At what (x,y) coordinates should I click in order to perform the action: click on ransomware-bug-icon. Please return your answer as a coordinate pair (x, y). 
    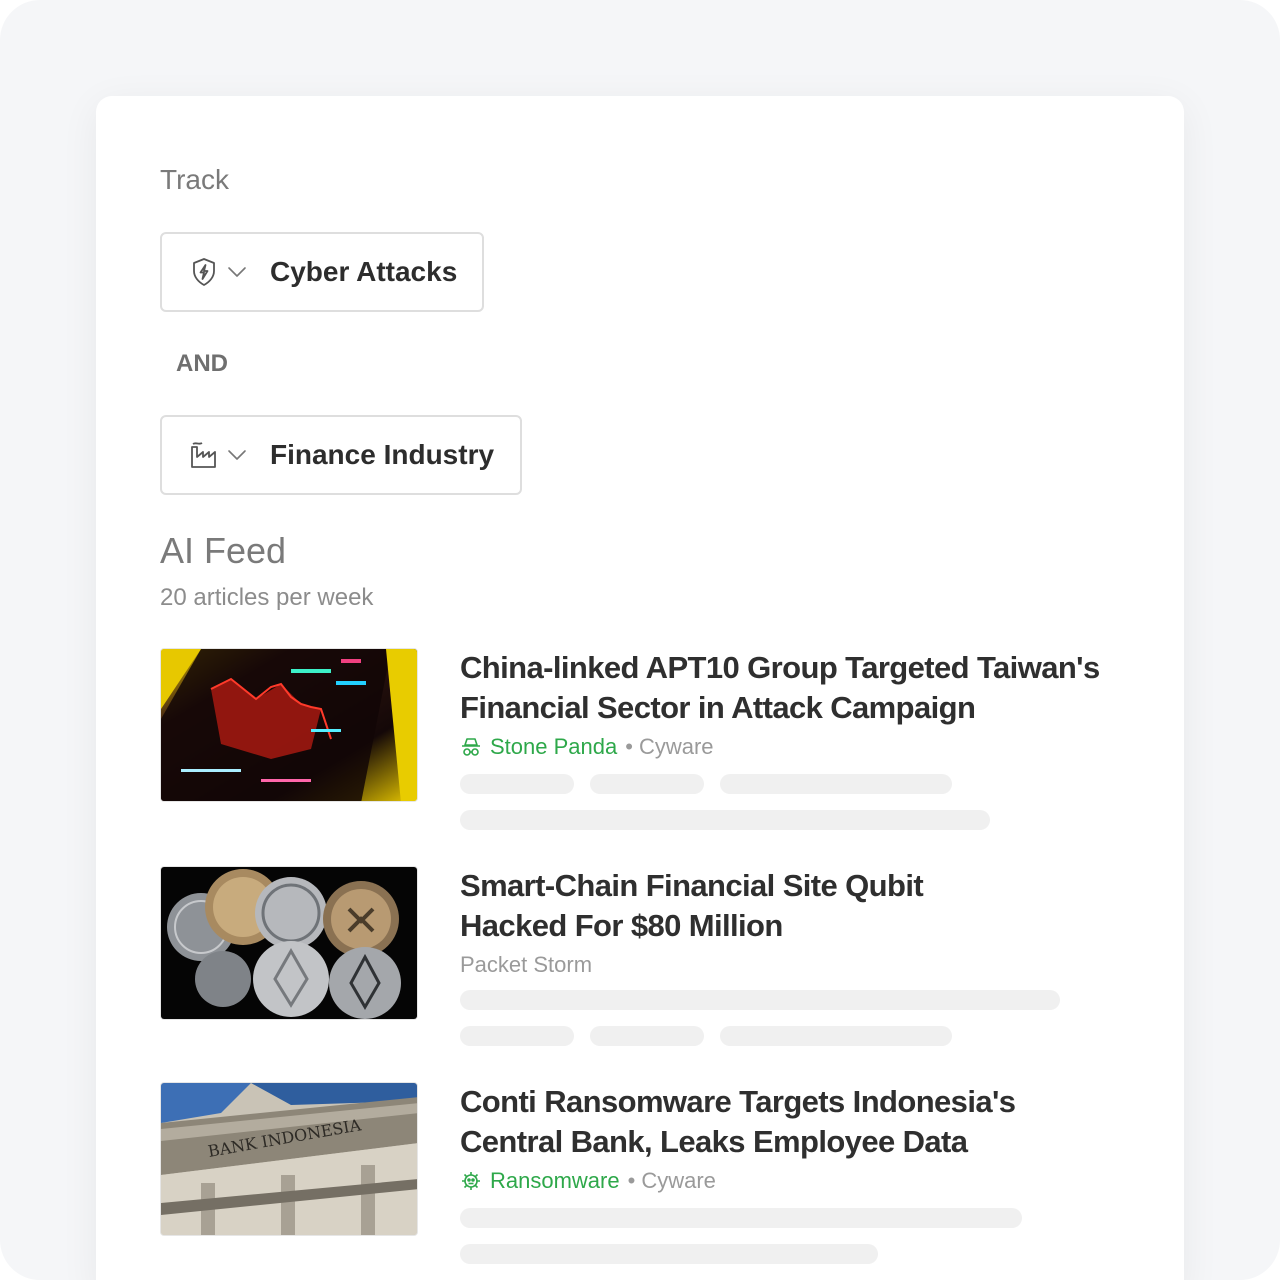
    Looking at the image, I should click on (471, 1181).